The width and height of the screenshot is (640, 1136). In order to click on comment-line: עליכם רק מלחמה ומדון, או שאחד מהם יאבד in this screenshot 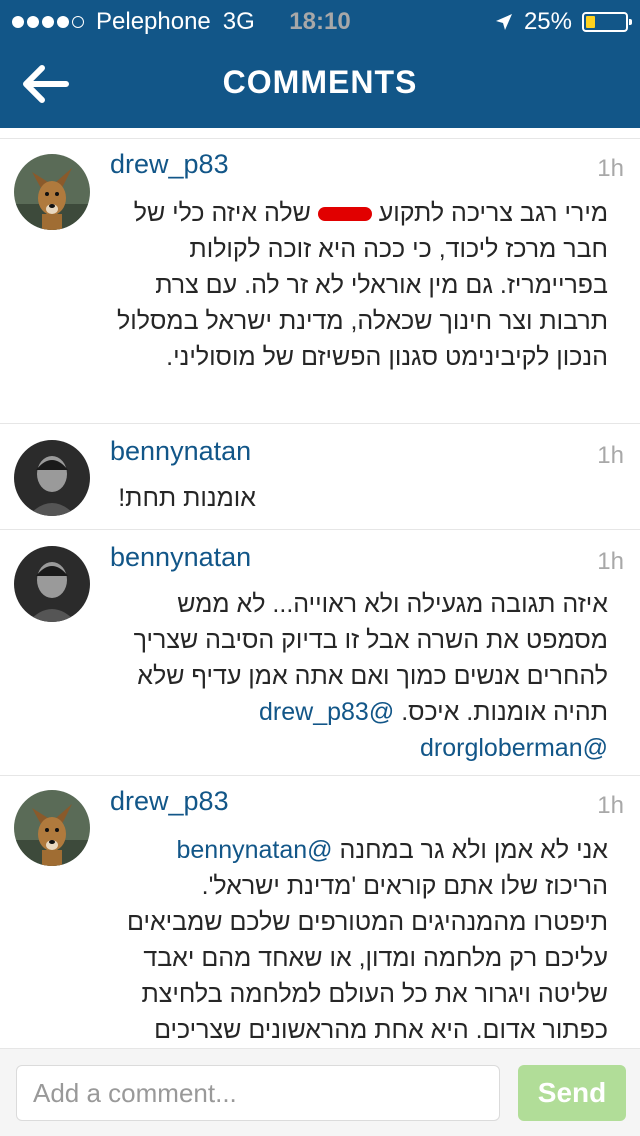, I will do `click(375, 958)`.